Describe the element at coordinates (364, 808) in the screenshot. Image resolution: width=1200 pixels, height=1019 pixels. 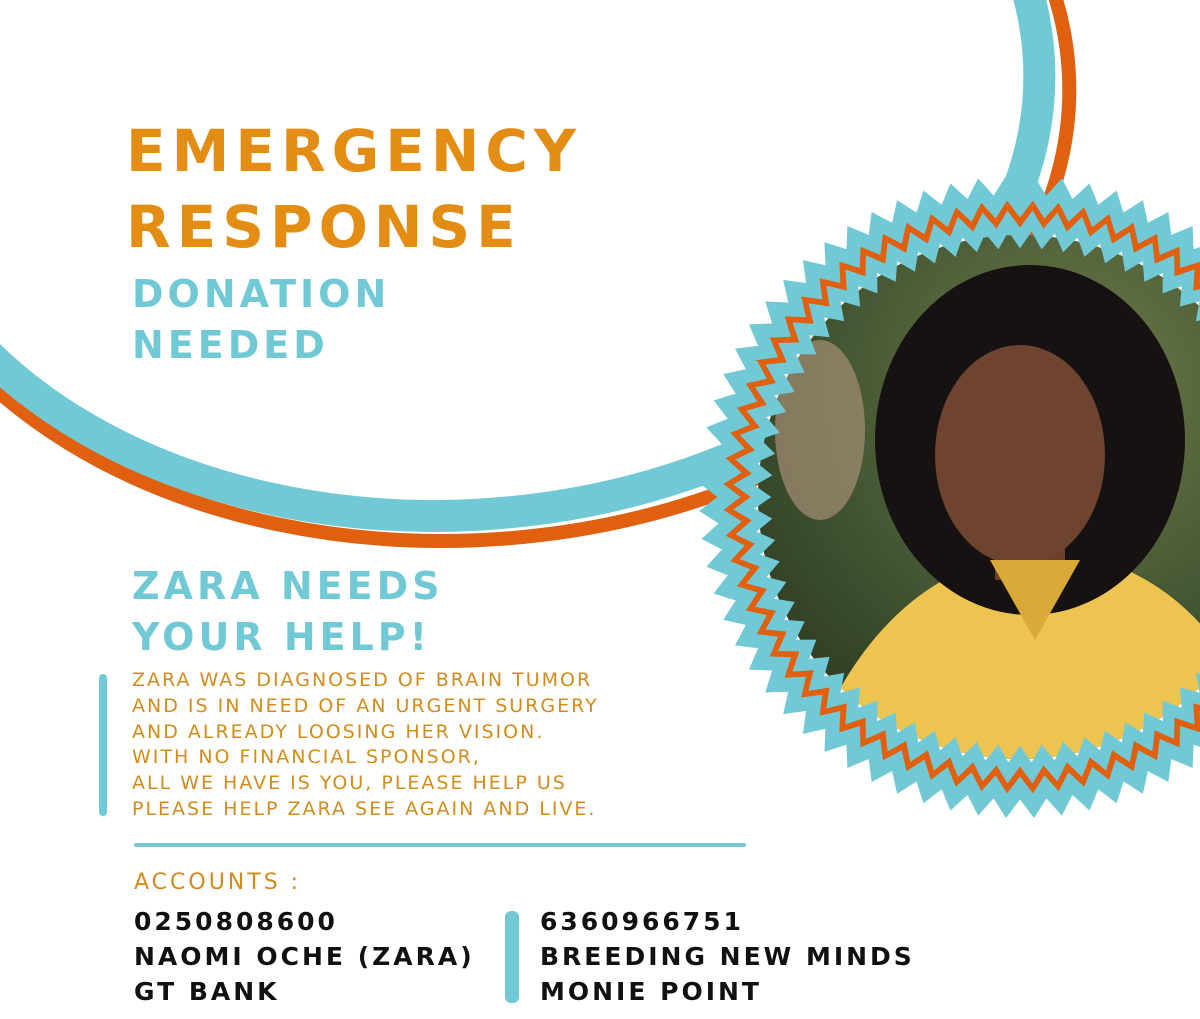
I see `appeal-body-line: PLEASE HELP ZARA SEE AGAIN AND LIVE.` at that location.